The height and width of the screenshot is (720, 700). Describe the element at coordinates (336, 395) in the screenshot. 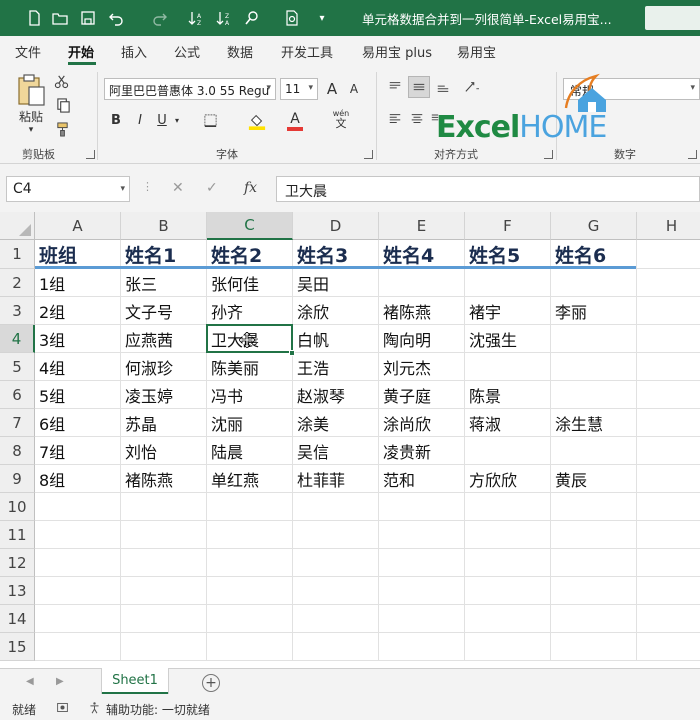

I see `cell-d6: 赵淑琴` at that location.